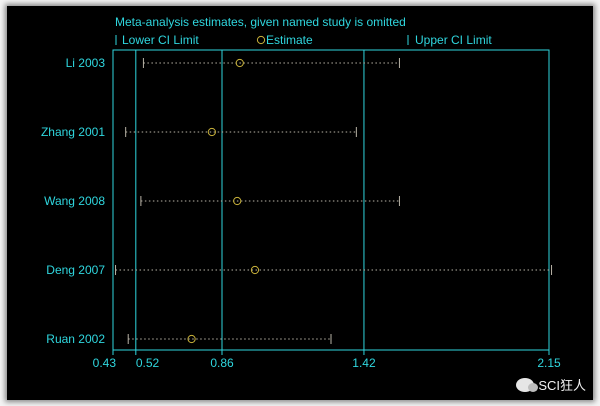 The width and height of the screenshot is (600, 406). What do you see at coordinates (86, 63) in the screenshot?
I see `study-label: Li 2003` at bounding box center [86, 63].